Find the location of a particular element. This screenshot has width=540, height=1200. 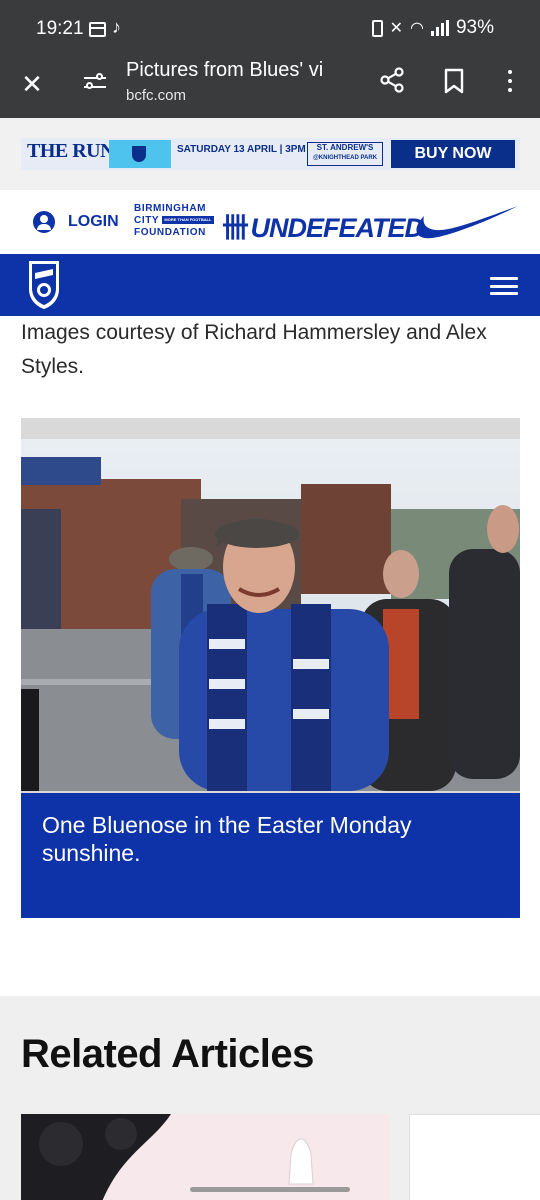

opponent-badge-icon is located at coordinates (140, 154).